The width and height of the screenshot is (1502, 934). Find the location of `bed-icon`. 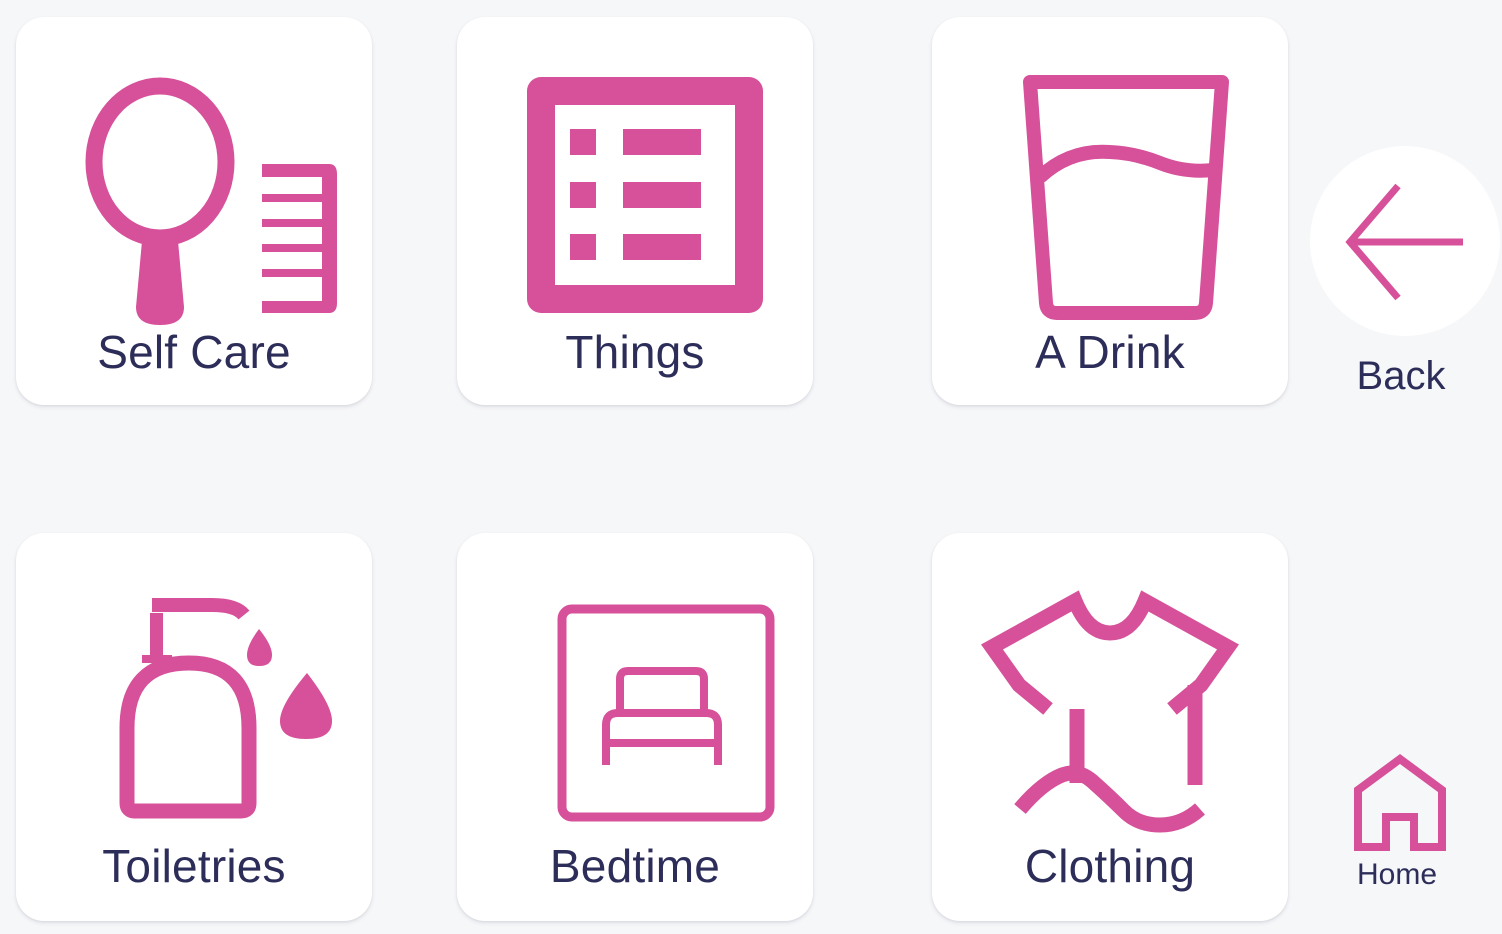

bed-icon is located at coordinates (635, 723).